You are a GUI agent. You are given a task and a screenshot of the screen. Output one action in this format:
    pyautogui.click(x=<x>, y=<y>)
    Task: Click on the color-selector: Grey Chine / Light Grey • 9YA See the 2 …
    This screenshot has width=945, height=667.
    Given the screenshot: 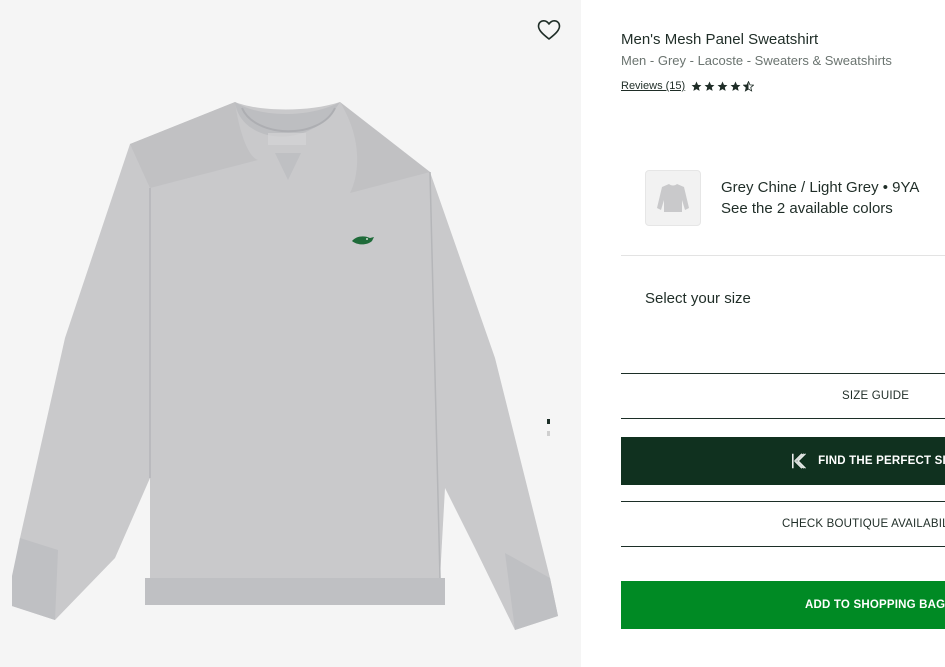 What is the action you would take?
    pyautogui.click(x=782, y=198)
    